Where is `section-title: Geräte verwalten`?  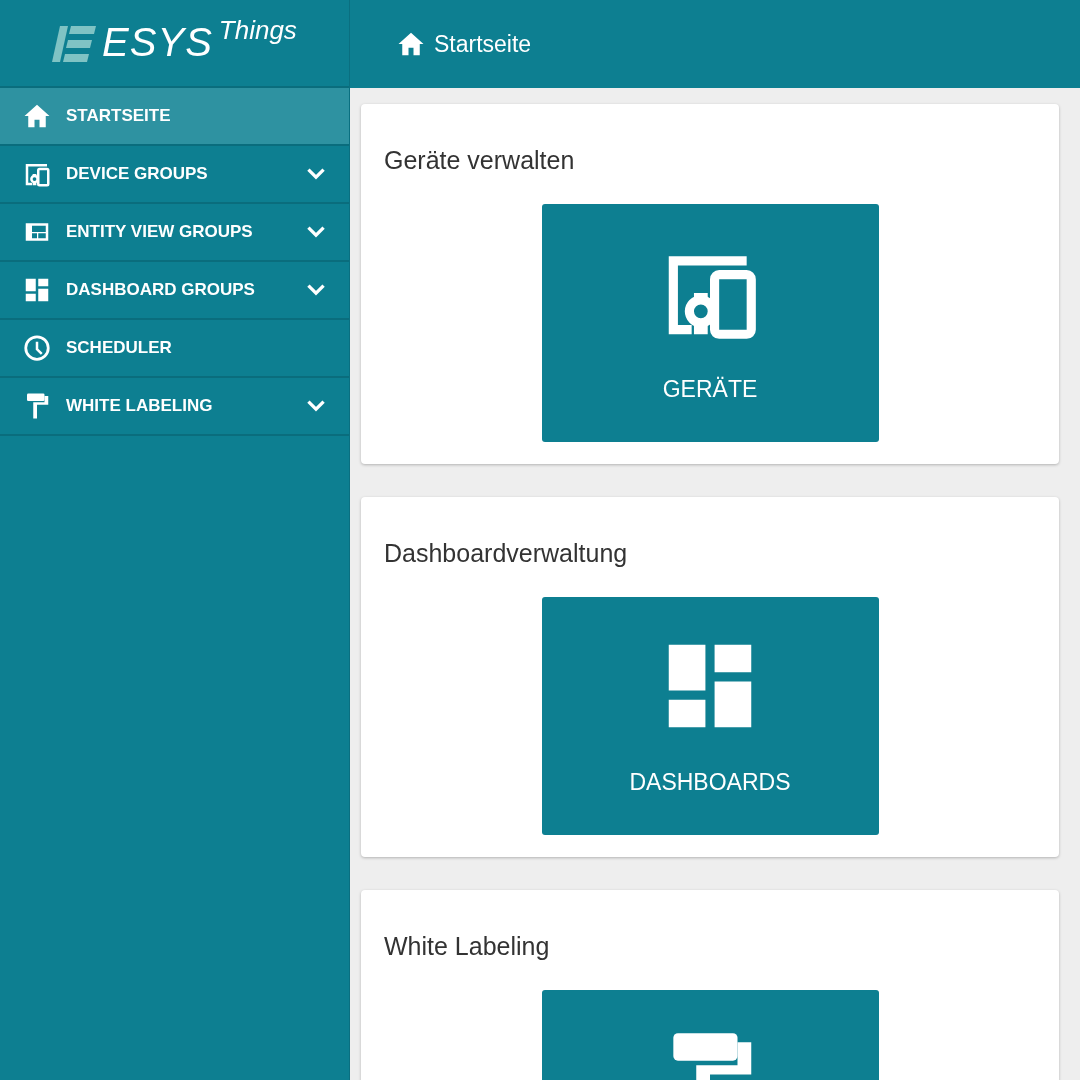 section-title: Geräte verwalten is located at coordinates (480, 160).